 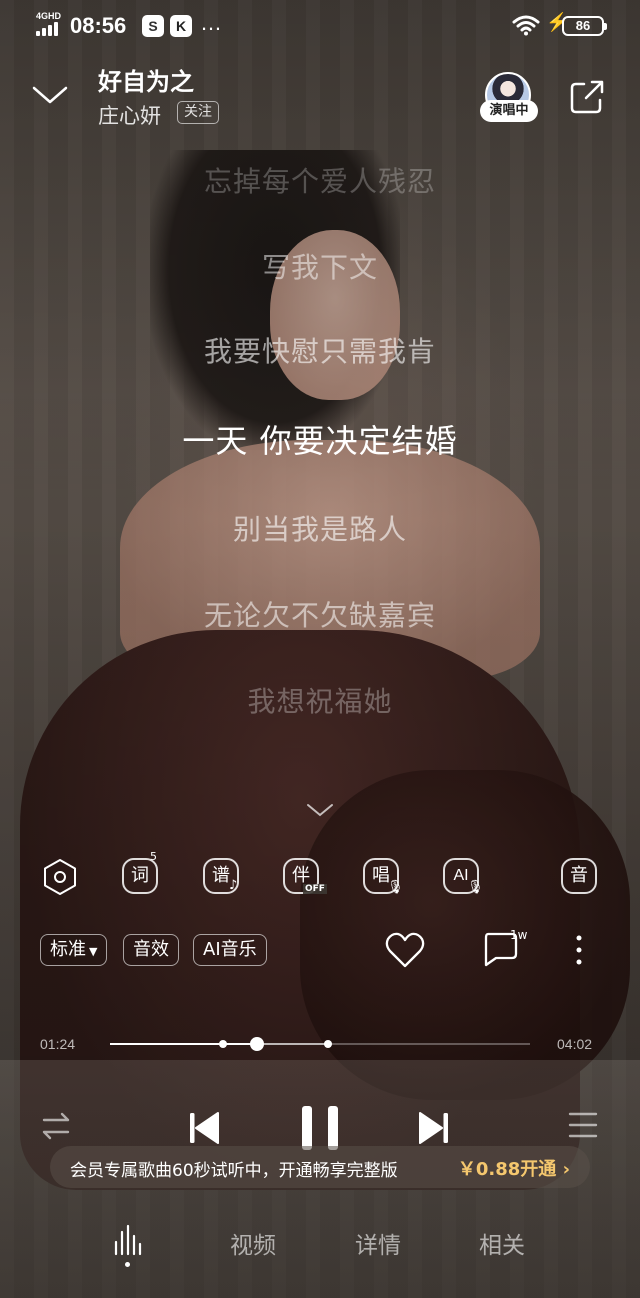 What do you see at coordinates (68, 949) in the screenshot?
I see `quality-label: 标准` at bounding box center [68, 949].